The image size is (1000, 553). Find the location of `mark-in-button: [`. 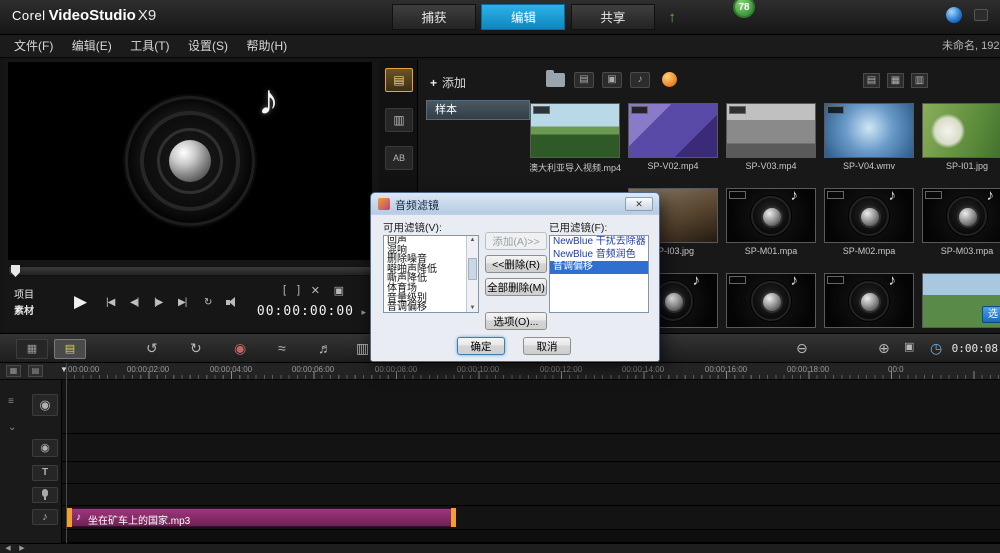

mark-in-button: [ is located at coordinates (284, 290).